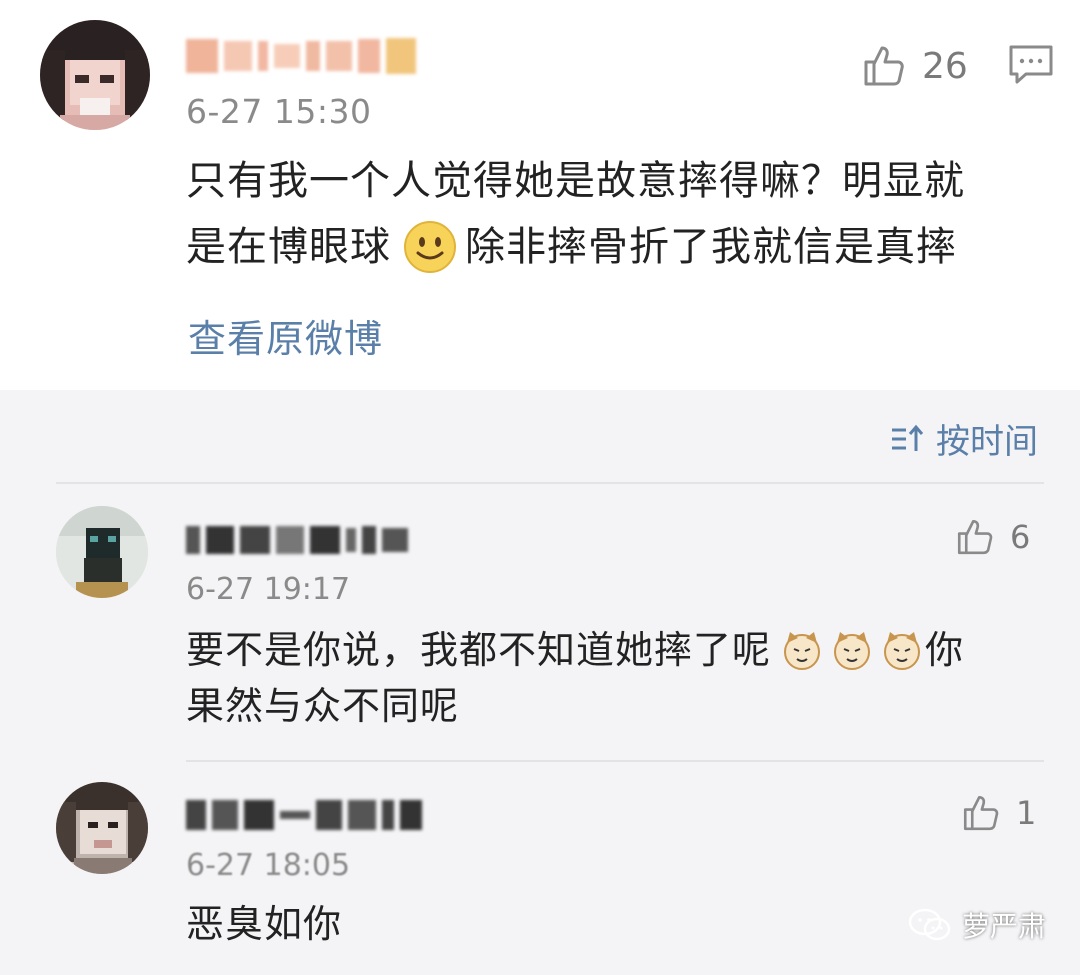  Describe the element at coordinates (268, 865) in the screenshot. I see `comment-timestamp: 6-27 18:05` at that location.